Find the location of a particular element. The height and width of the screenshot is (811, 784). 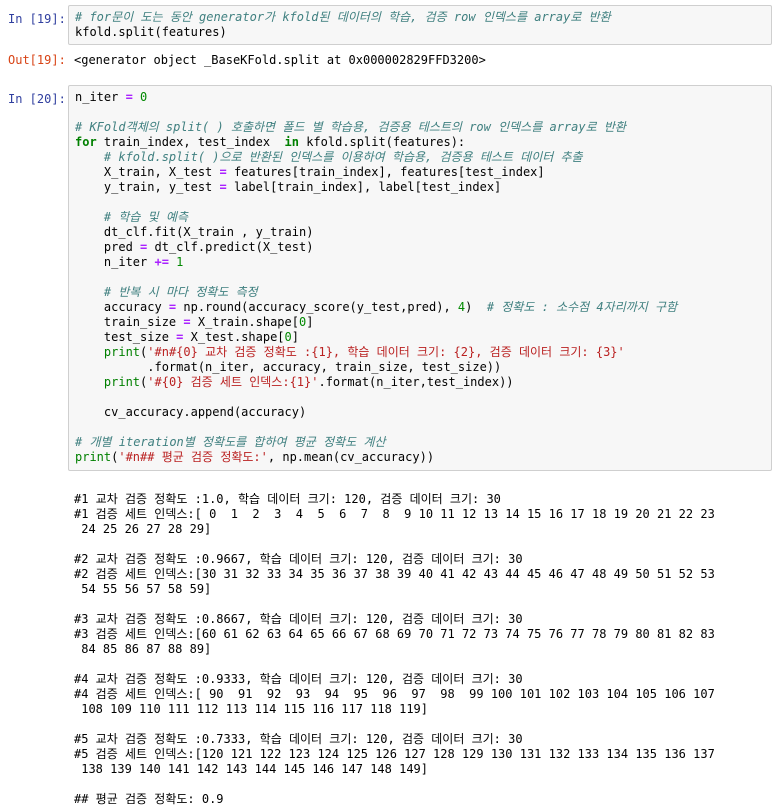

code-token: dt_clf.fit(X_train , y_train) is located at coordinates (194, 232).